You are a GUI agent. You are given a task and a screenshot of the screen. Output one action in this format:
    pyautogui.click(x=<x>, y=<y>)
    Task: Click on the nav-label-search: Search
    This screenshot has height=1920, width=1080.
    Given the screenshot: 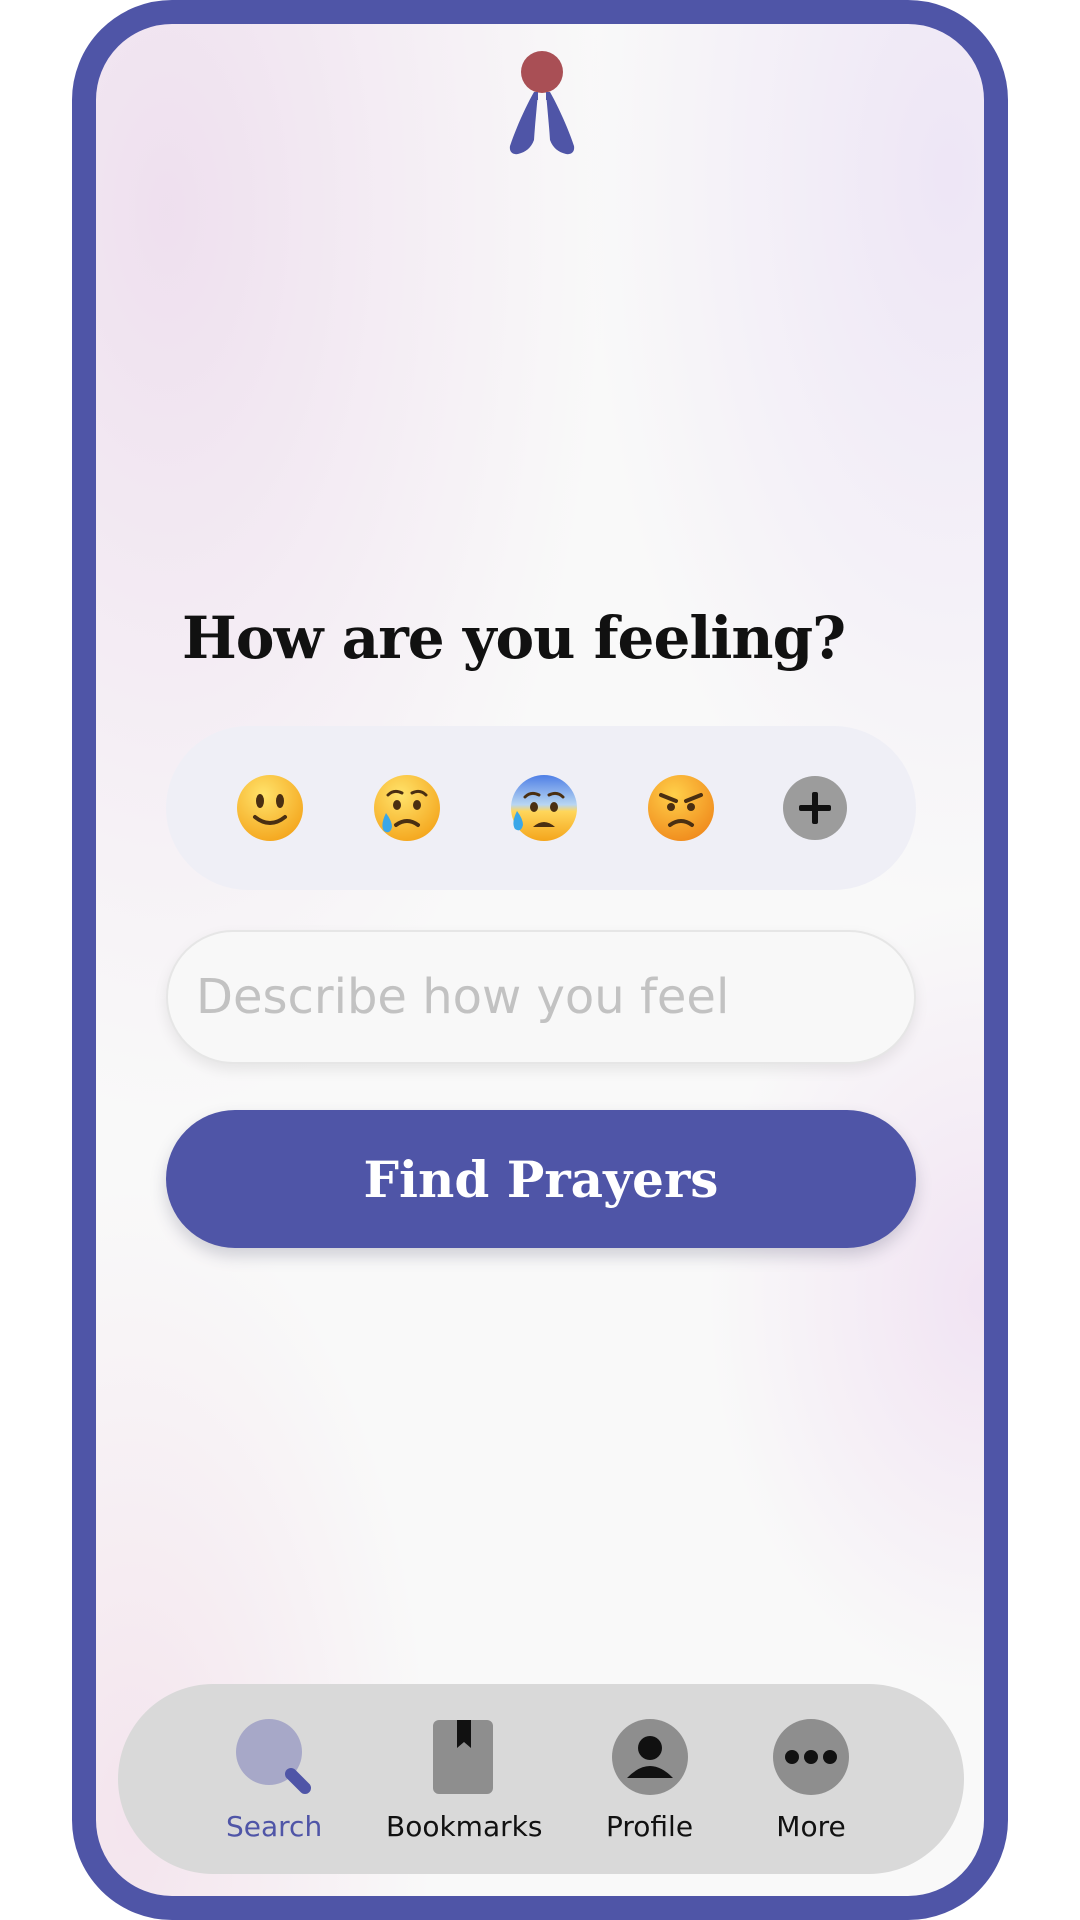 What is the action you would take?
    pyautogui.click(x=274, y=1826)
    